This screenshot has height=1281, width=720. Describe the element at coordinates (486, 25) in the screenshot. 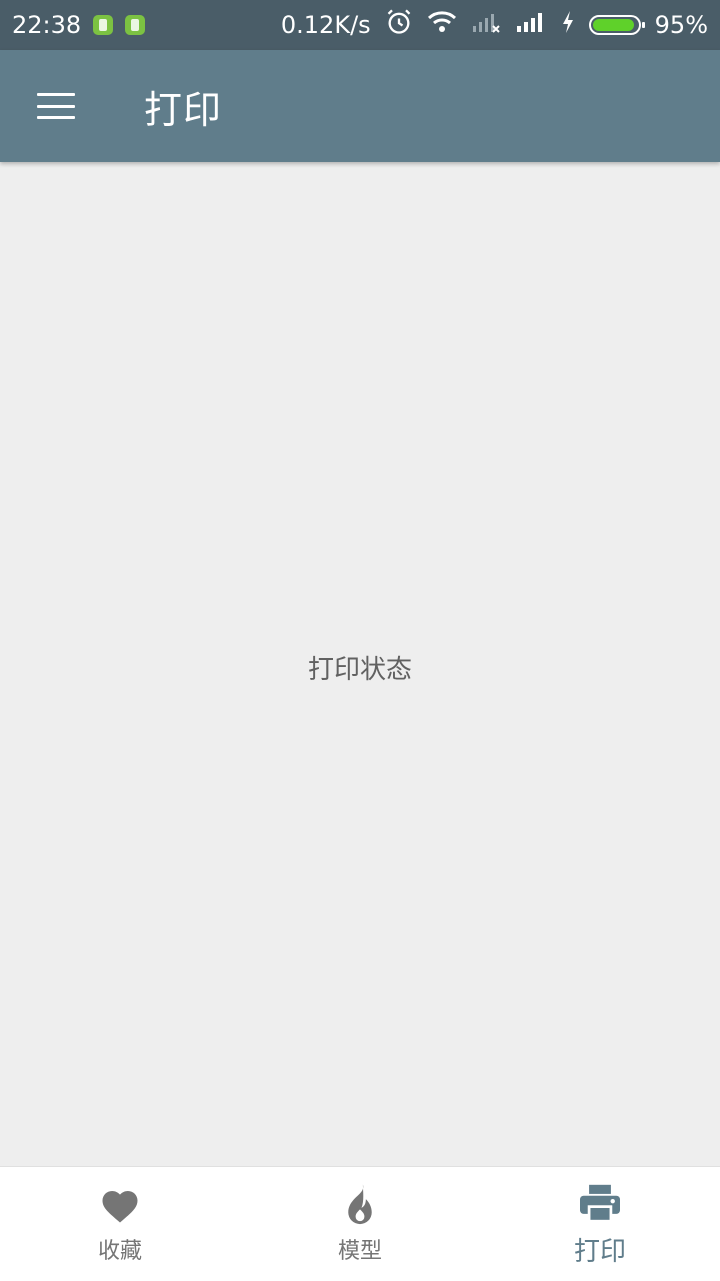

I see `no-signal-icon` at that location.